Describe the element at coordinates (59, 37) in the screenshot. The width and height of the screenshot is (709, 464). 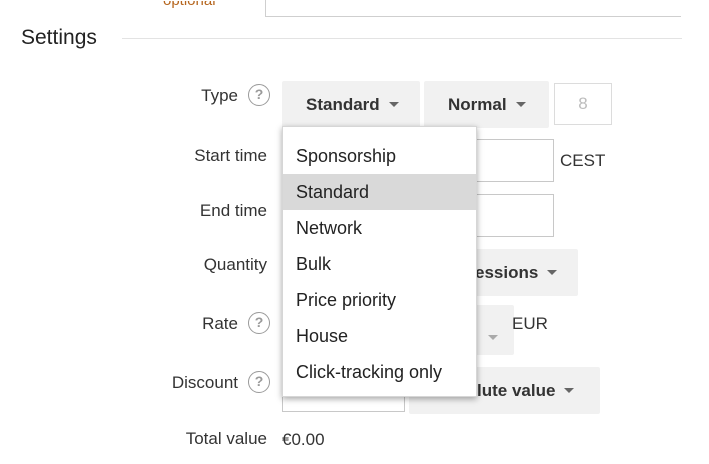
I see `section-title: Settings` at that location.